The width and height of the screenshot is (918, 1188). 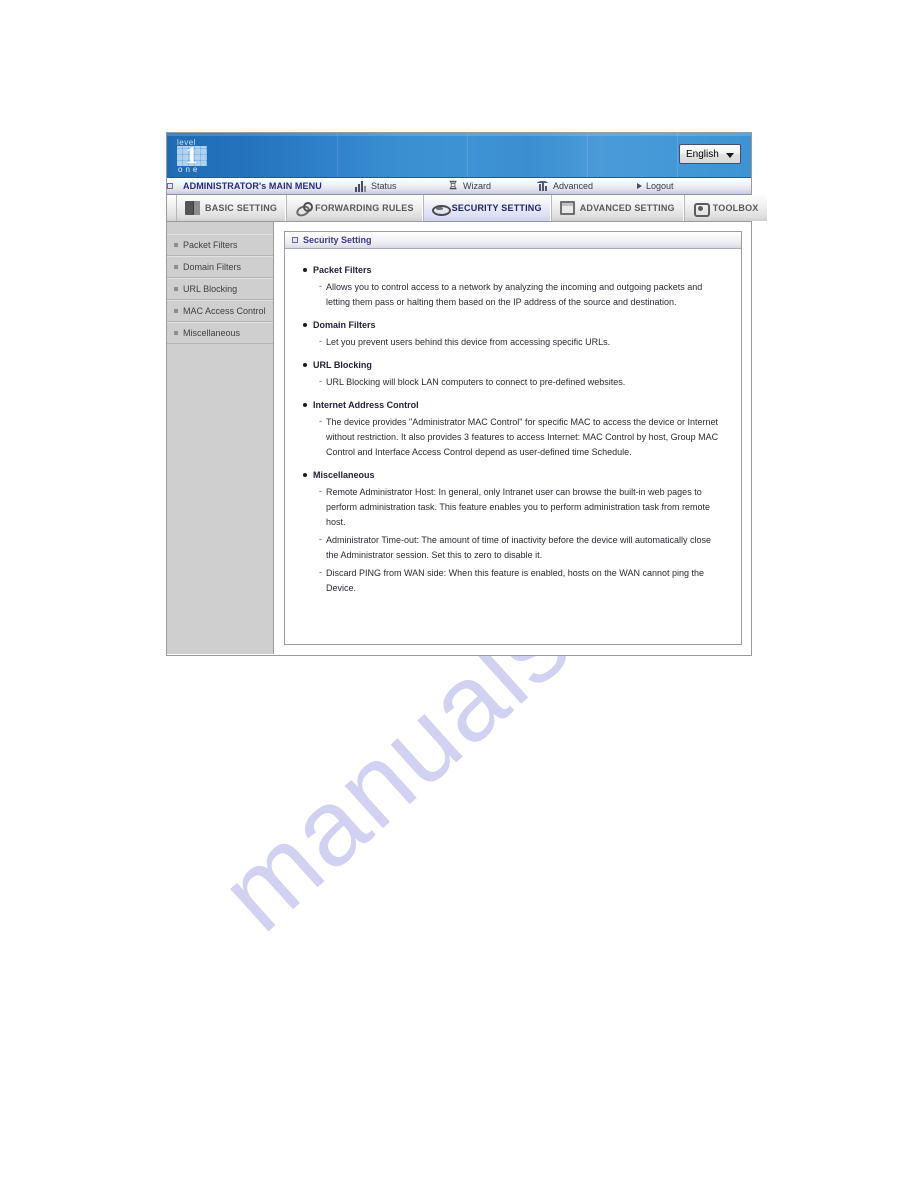 I want to click on sidebar-item-label: Packet Filters, so click(x=210, y=245).